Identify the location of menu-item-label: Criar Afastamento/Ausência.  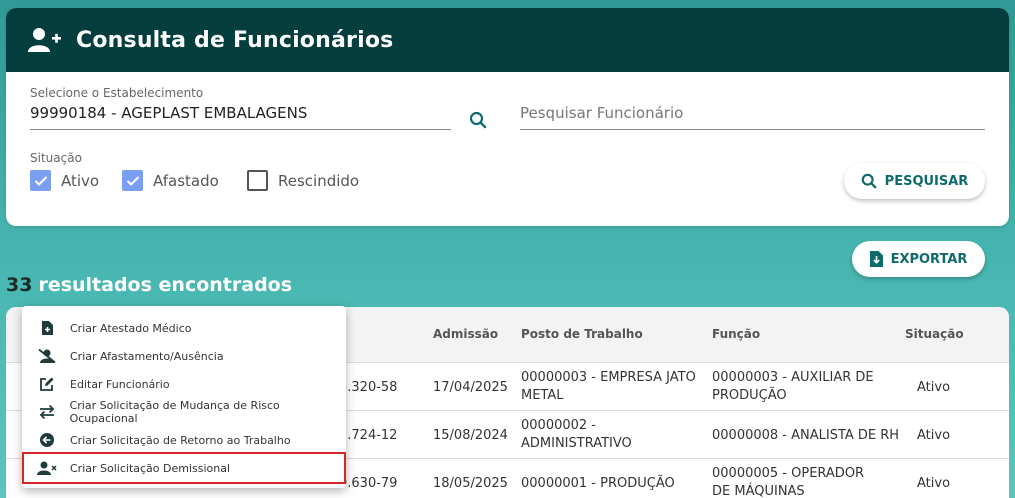
(147, 356).